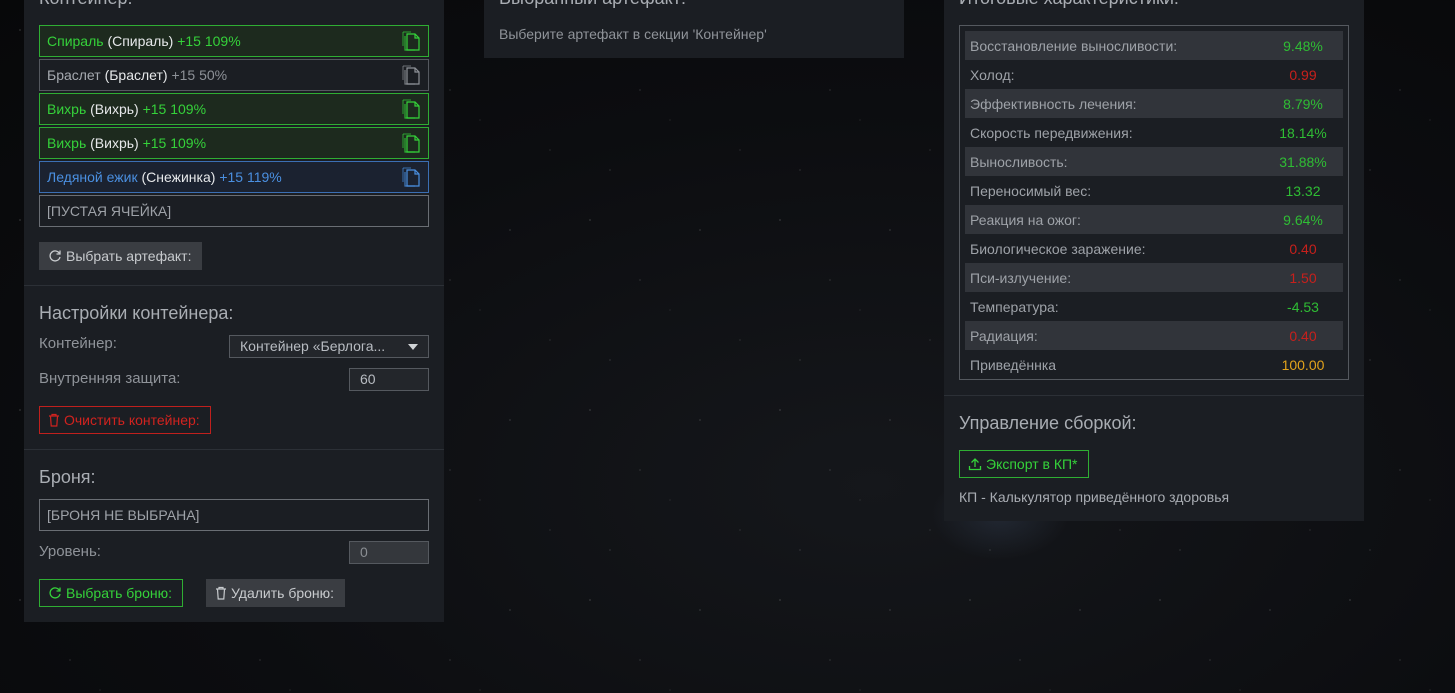 The image size is (1455, 693). I want to click on stat-label: Эффективность лечения:, so click(1053, 103).